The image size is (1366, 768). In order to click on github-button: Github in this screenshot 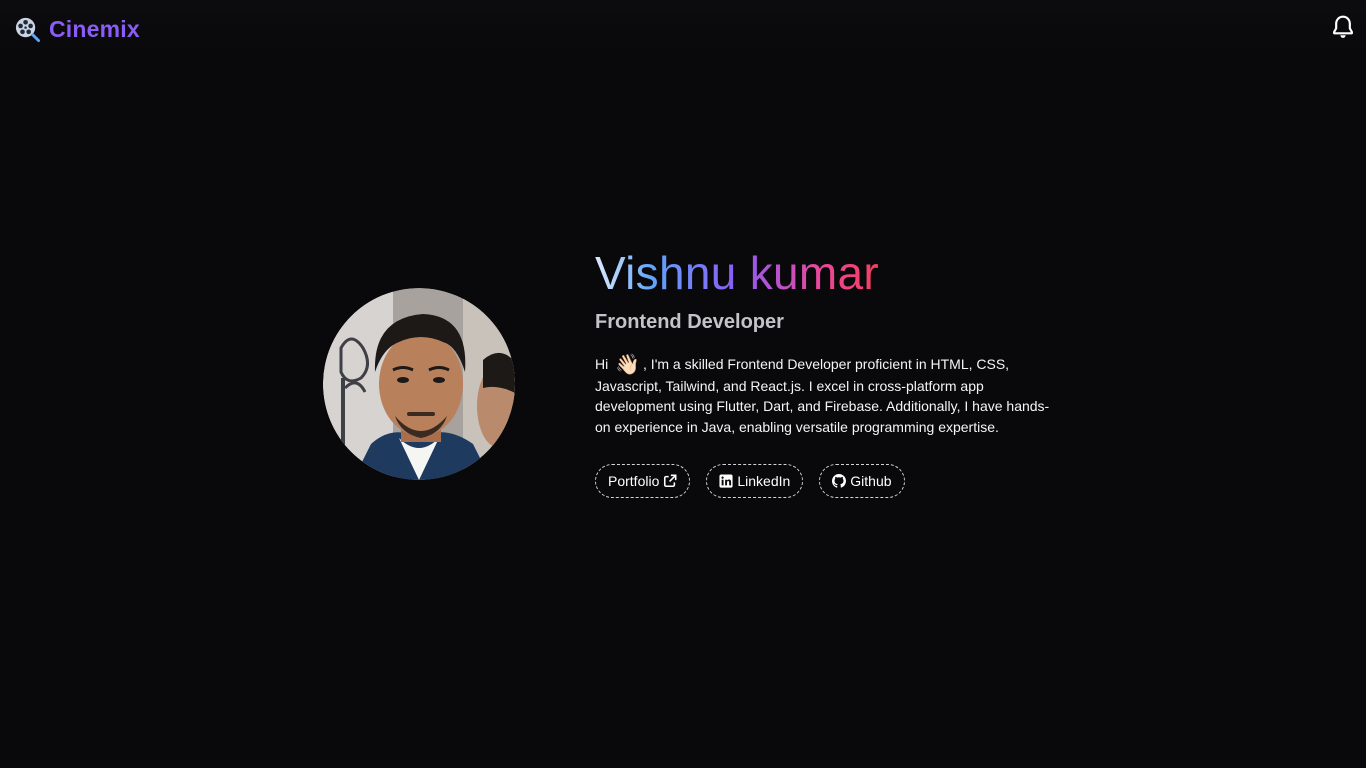, I will do `click(862, 481)`.